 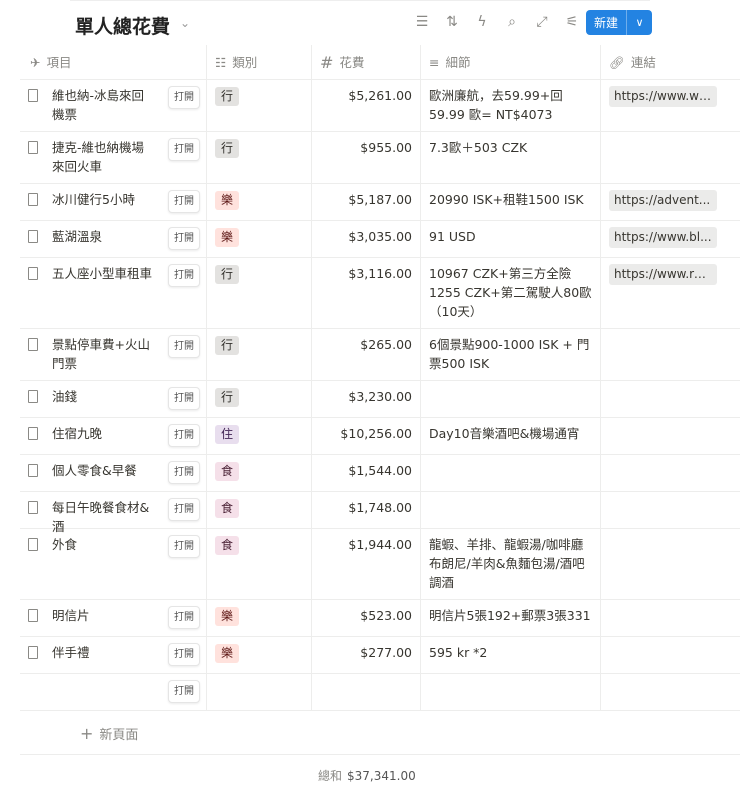 What do you see at coordinates (103, 615) in the screenshot?
I see `item-name: 明信片` at bounding box center [103, 615].